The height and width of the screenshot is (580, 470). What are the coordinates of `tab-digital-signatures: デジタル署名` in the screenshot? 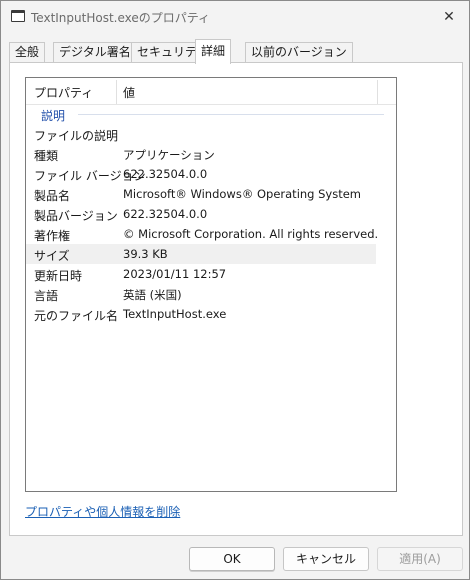 It's located at (95, 52).